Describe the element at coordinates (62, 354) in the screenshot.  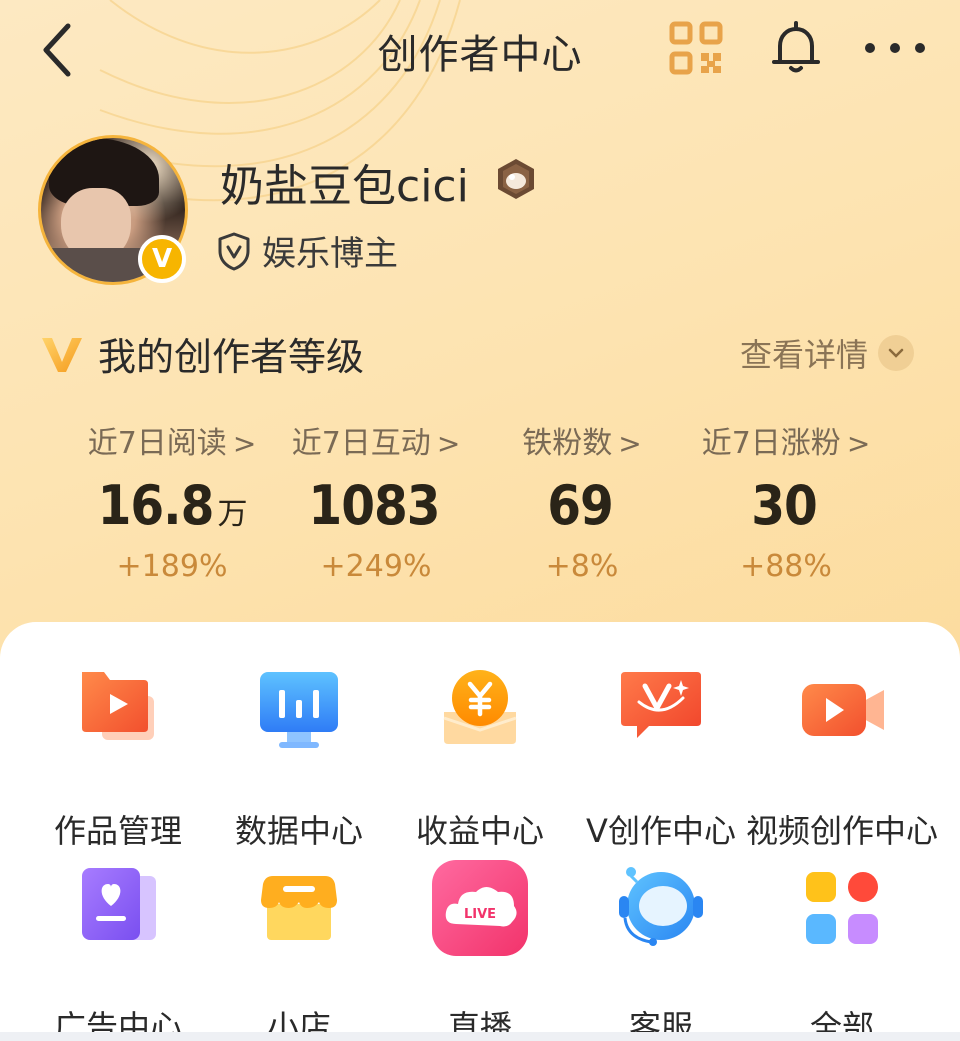
I see `gold-v-level-icon` at that location.